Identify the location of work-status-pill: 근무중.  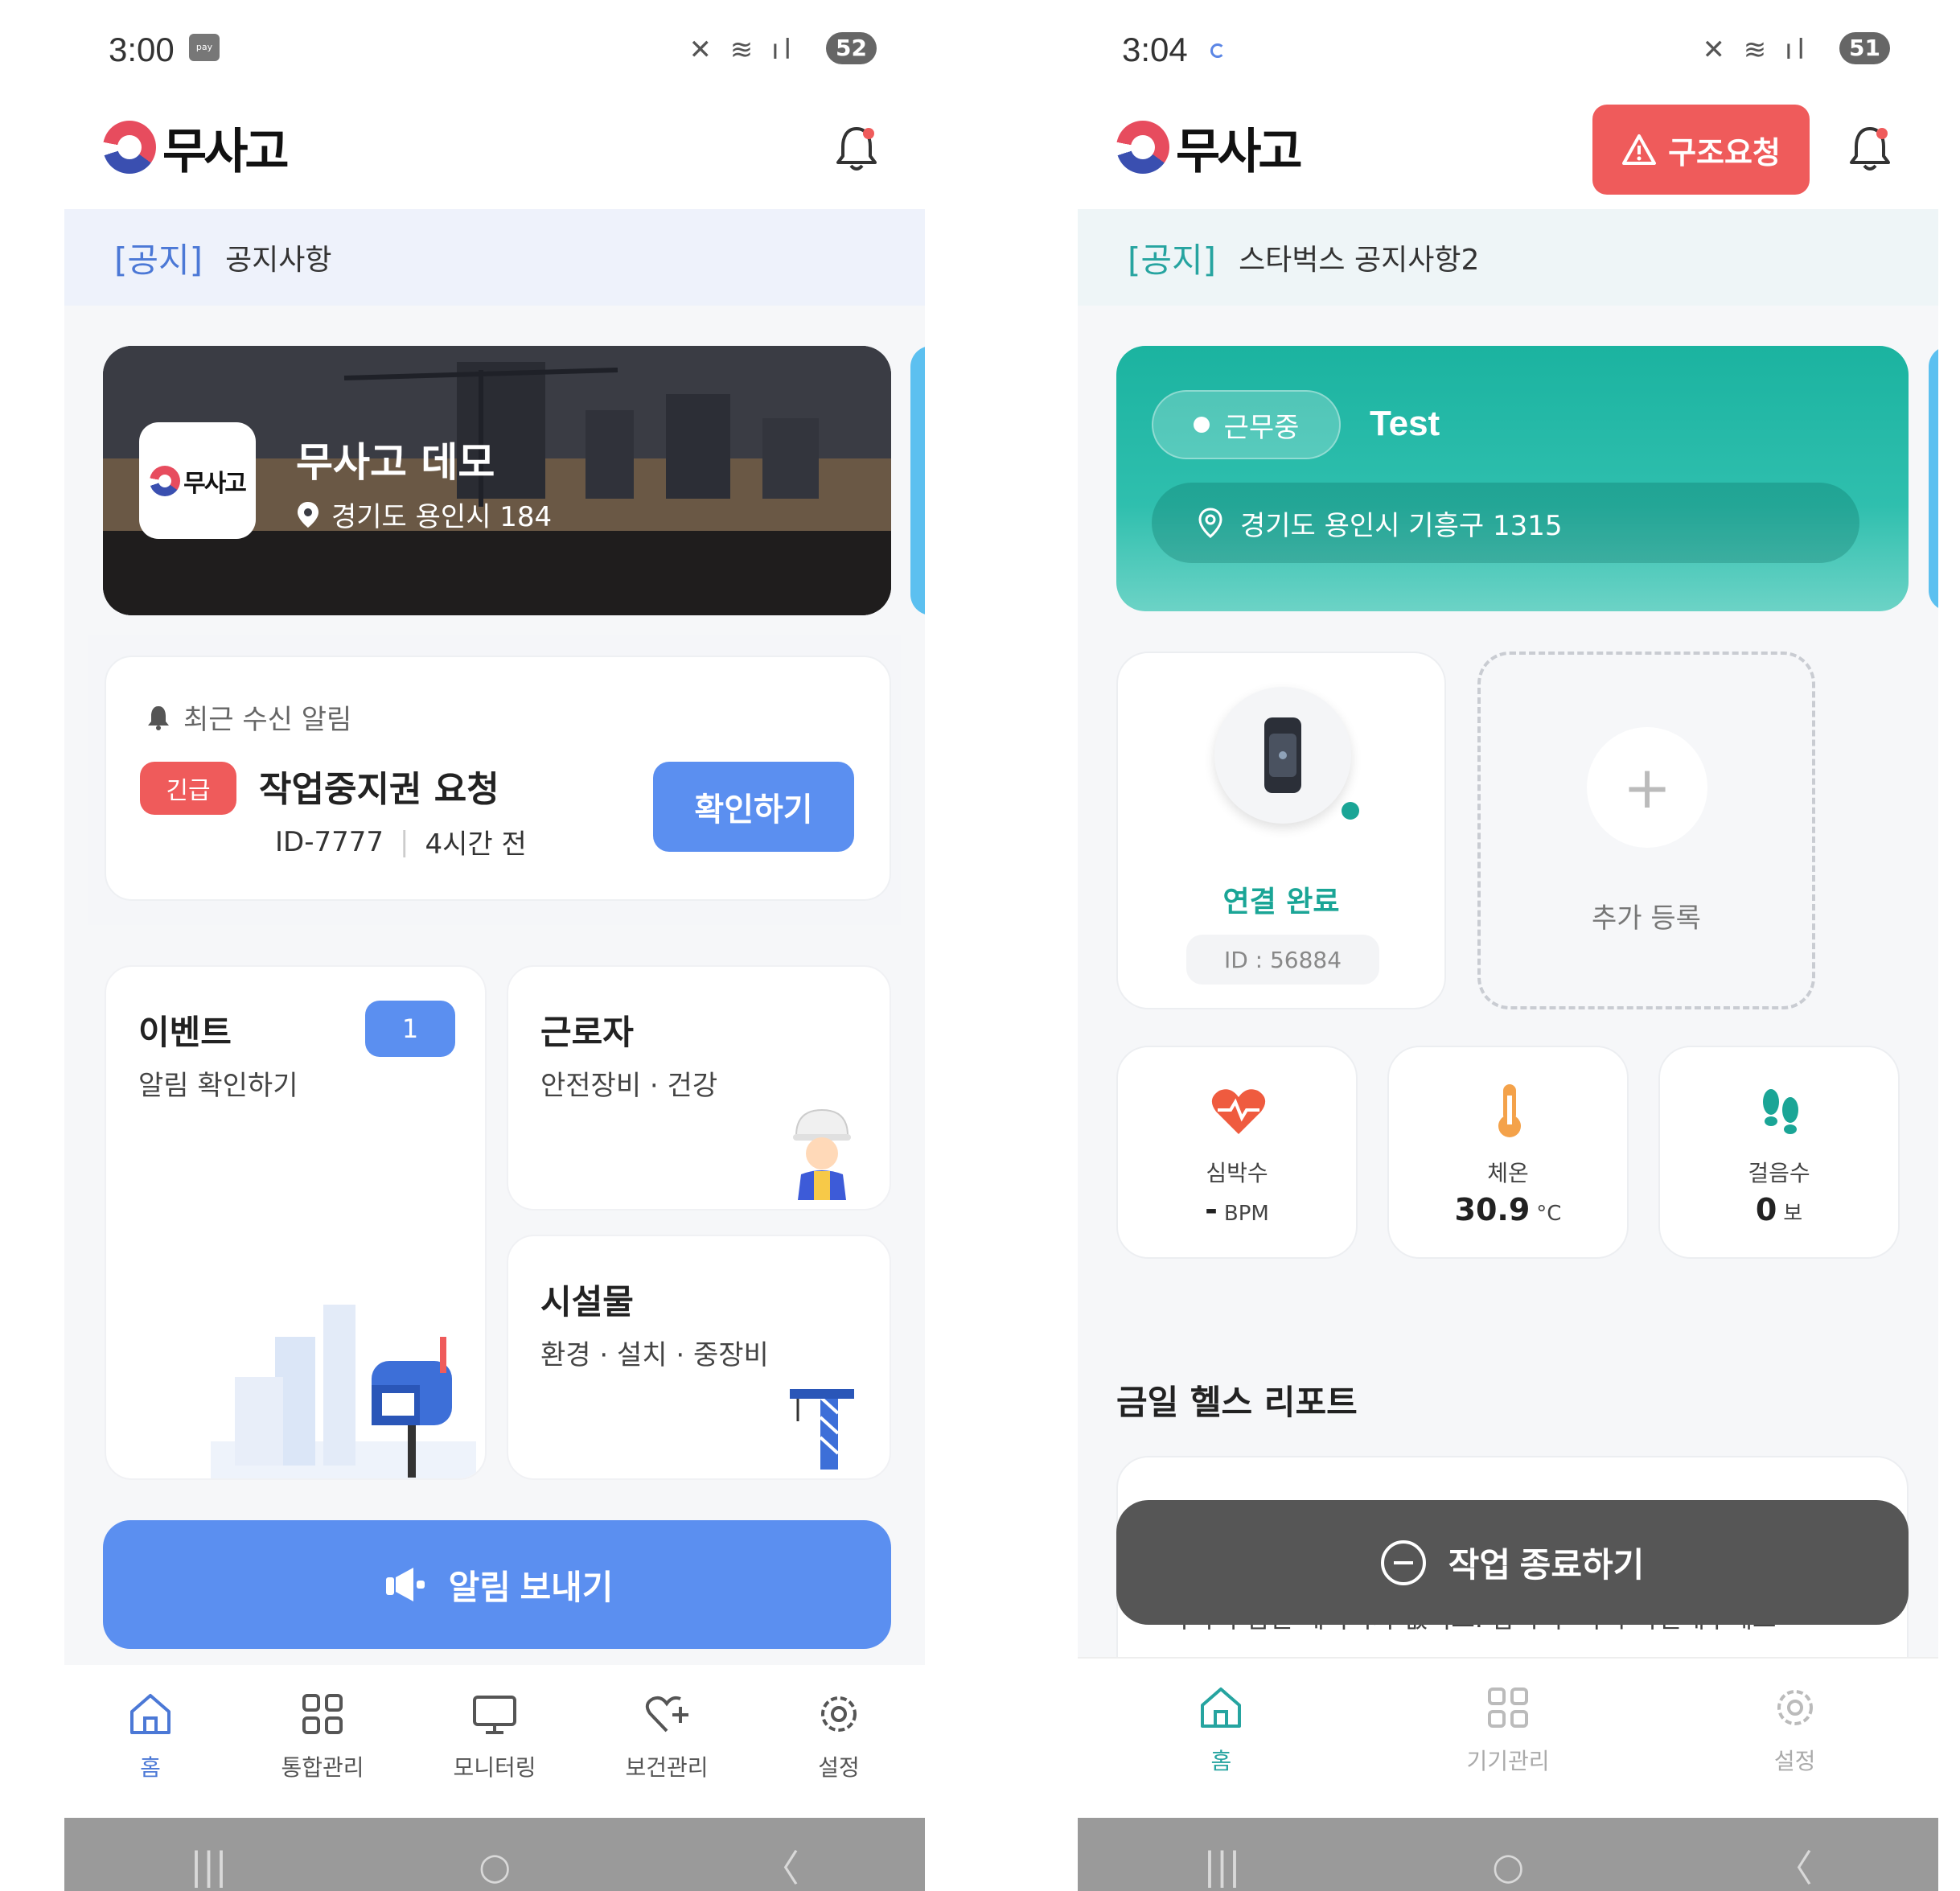
(1246, 424).